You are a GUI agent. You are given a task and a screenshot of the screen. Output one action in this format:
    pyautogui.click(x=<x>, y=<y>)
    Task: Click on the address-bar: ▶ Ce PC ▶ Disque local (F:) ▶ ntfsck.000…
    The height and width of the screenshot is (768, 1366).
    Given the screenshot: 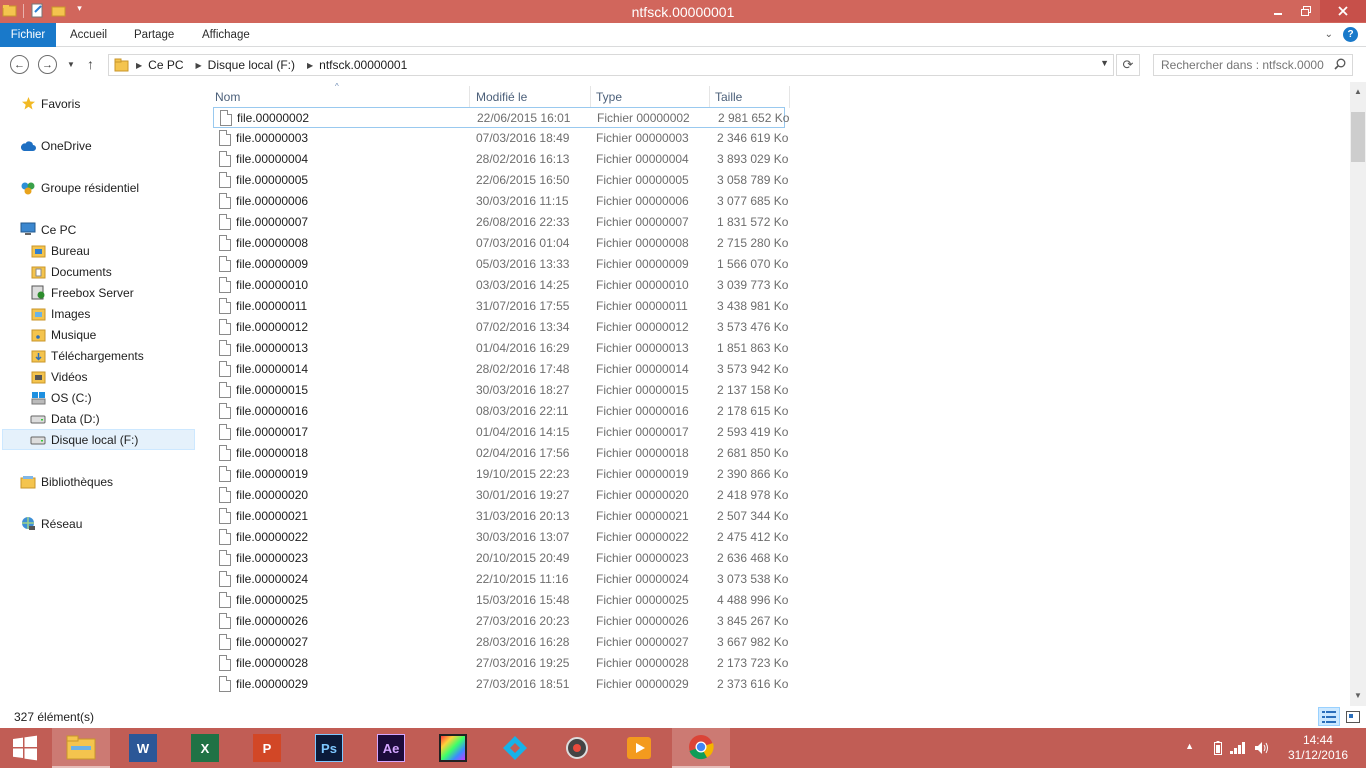 What is the action you would take?
    pyautogui.click(x=611, y=65)
    